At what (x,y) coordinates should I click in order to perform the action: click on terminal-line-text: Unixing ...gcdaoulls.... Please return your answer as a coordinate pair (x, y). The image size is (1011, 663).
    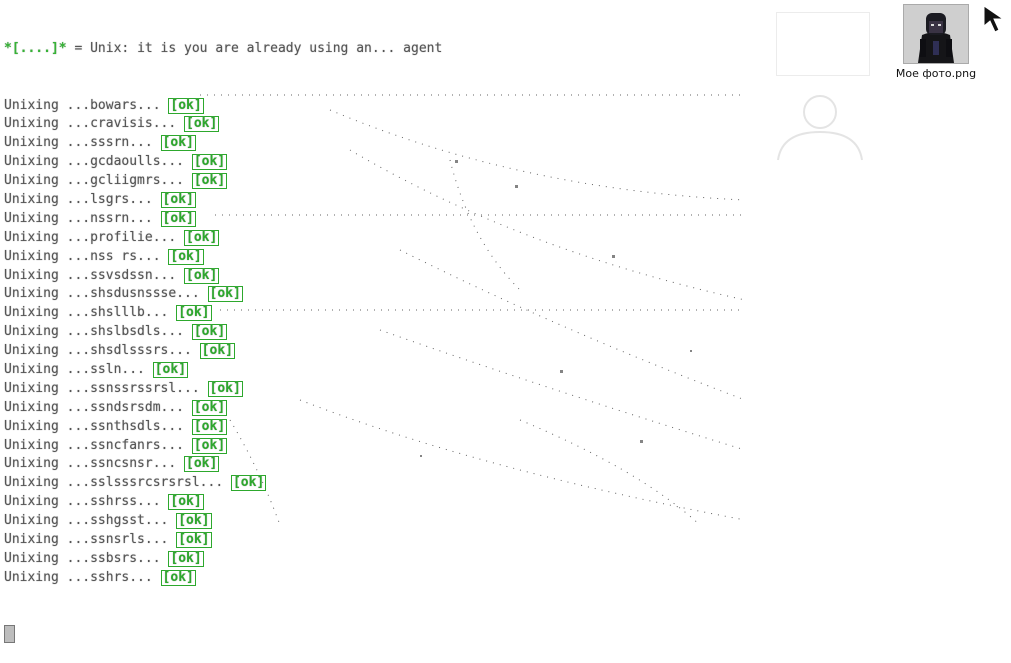
    Looking at the image, I should click on (94, 162).